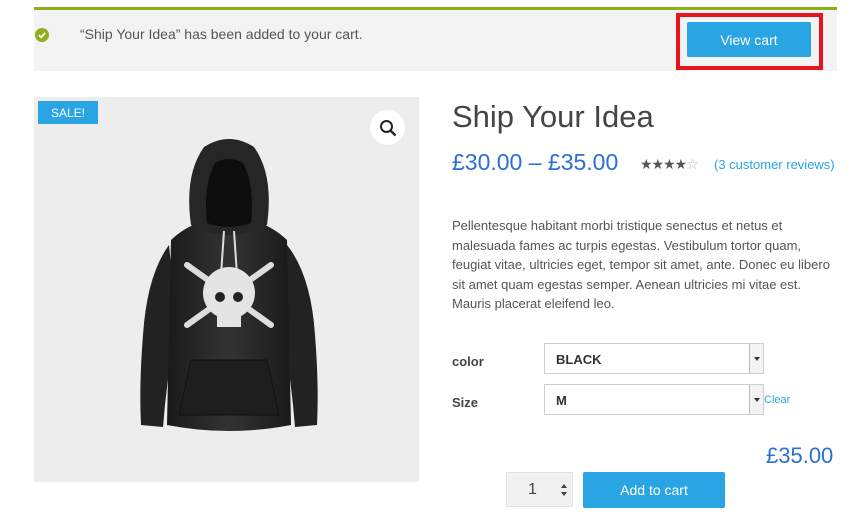 The height and width of the screenshot is (529, 863). What do you see at coordinates (564, 490) in the screenshot?
I see `spinner-arrows-icon` at bounding box center [564, 490].